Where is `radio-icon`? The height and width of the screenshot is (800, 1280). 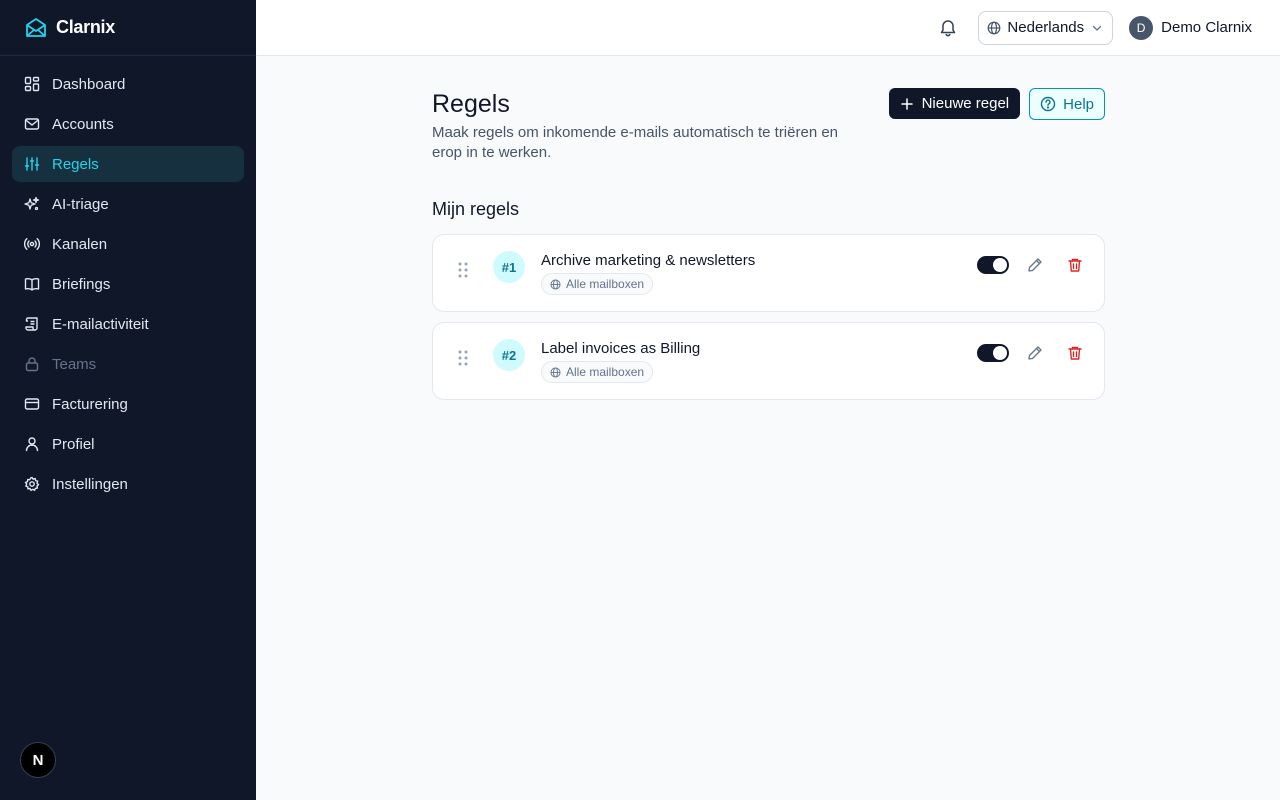
radio-icon is located at coordinates (32, 244).